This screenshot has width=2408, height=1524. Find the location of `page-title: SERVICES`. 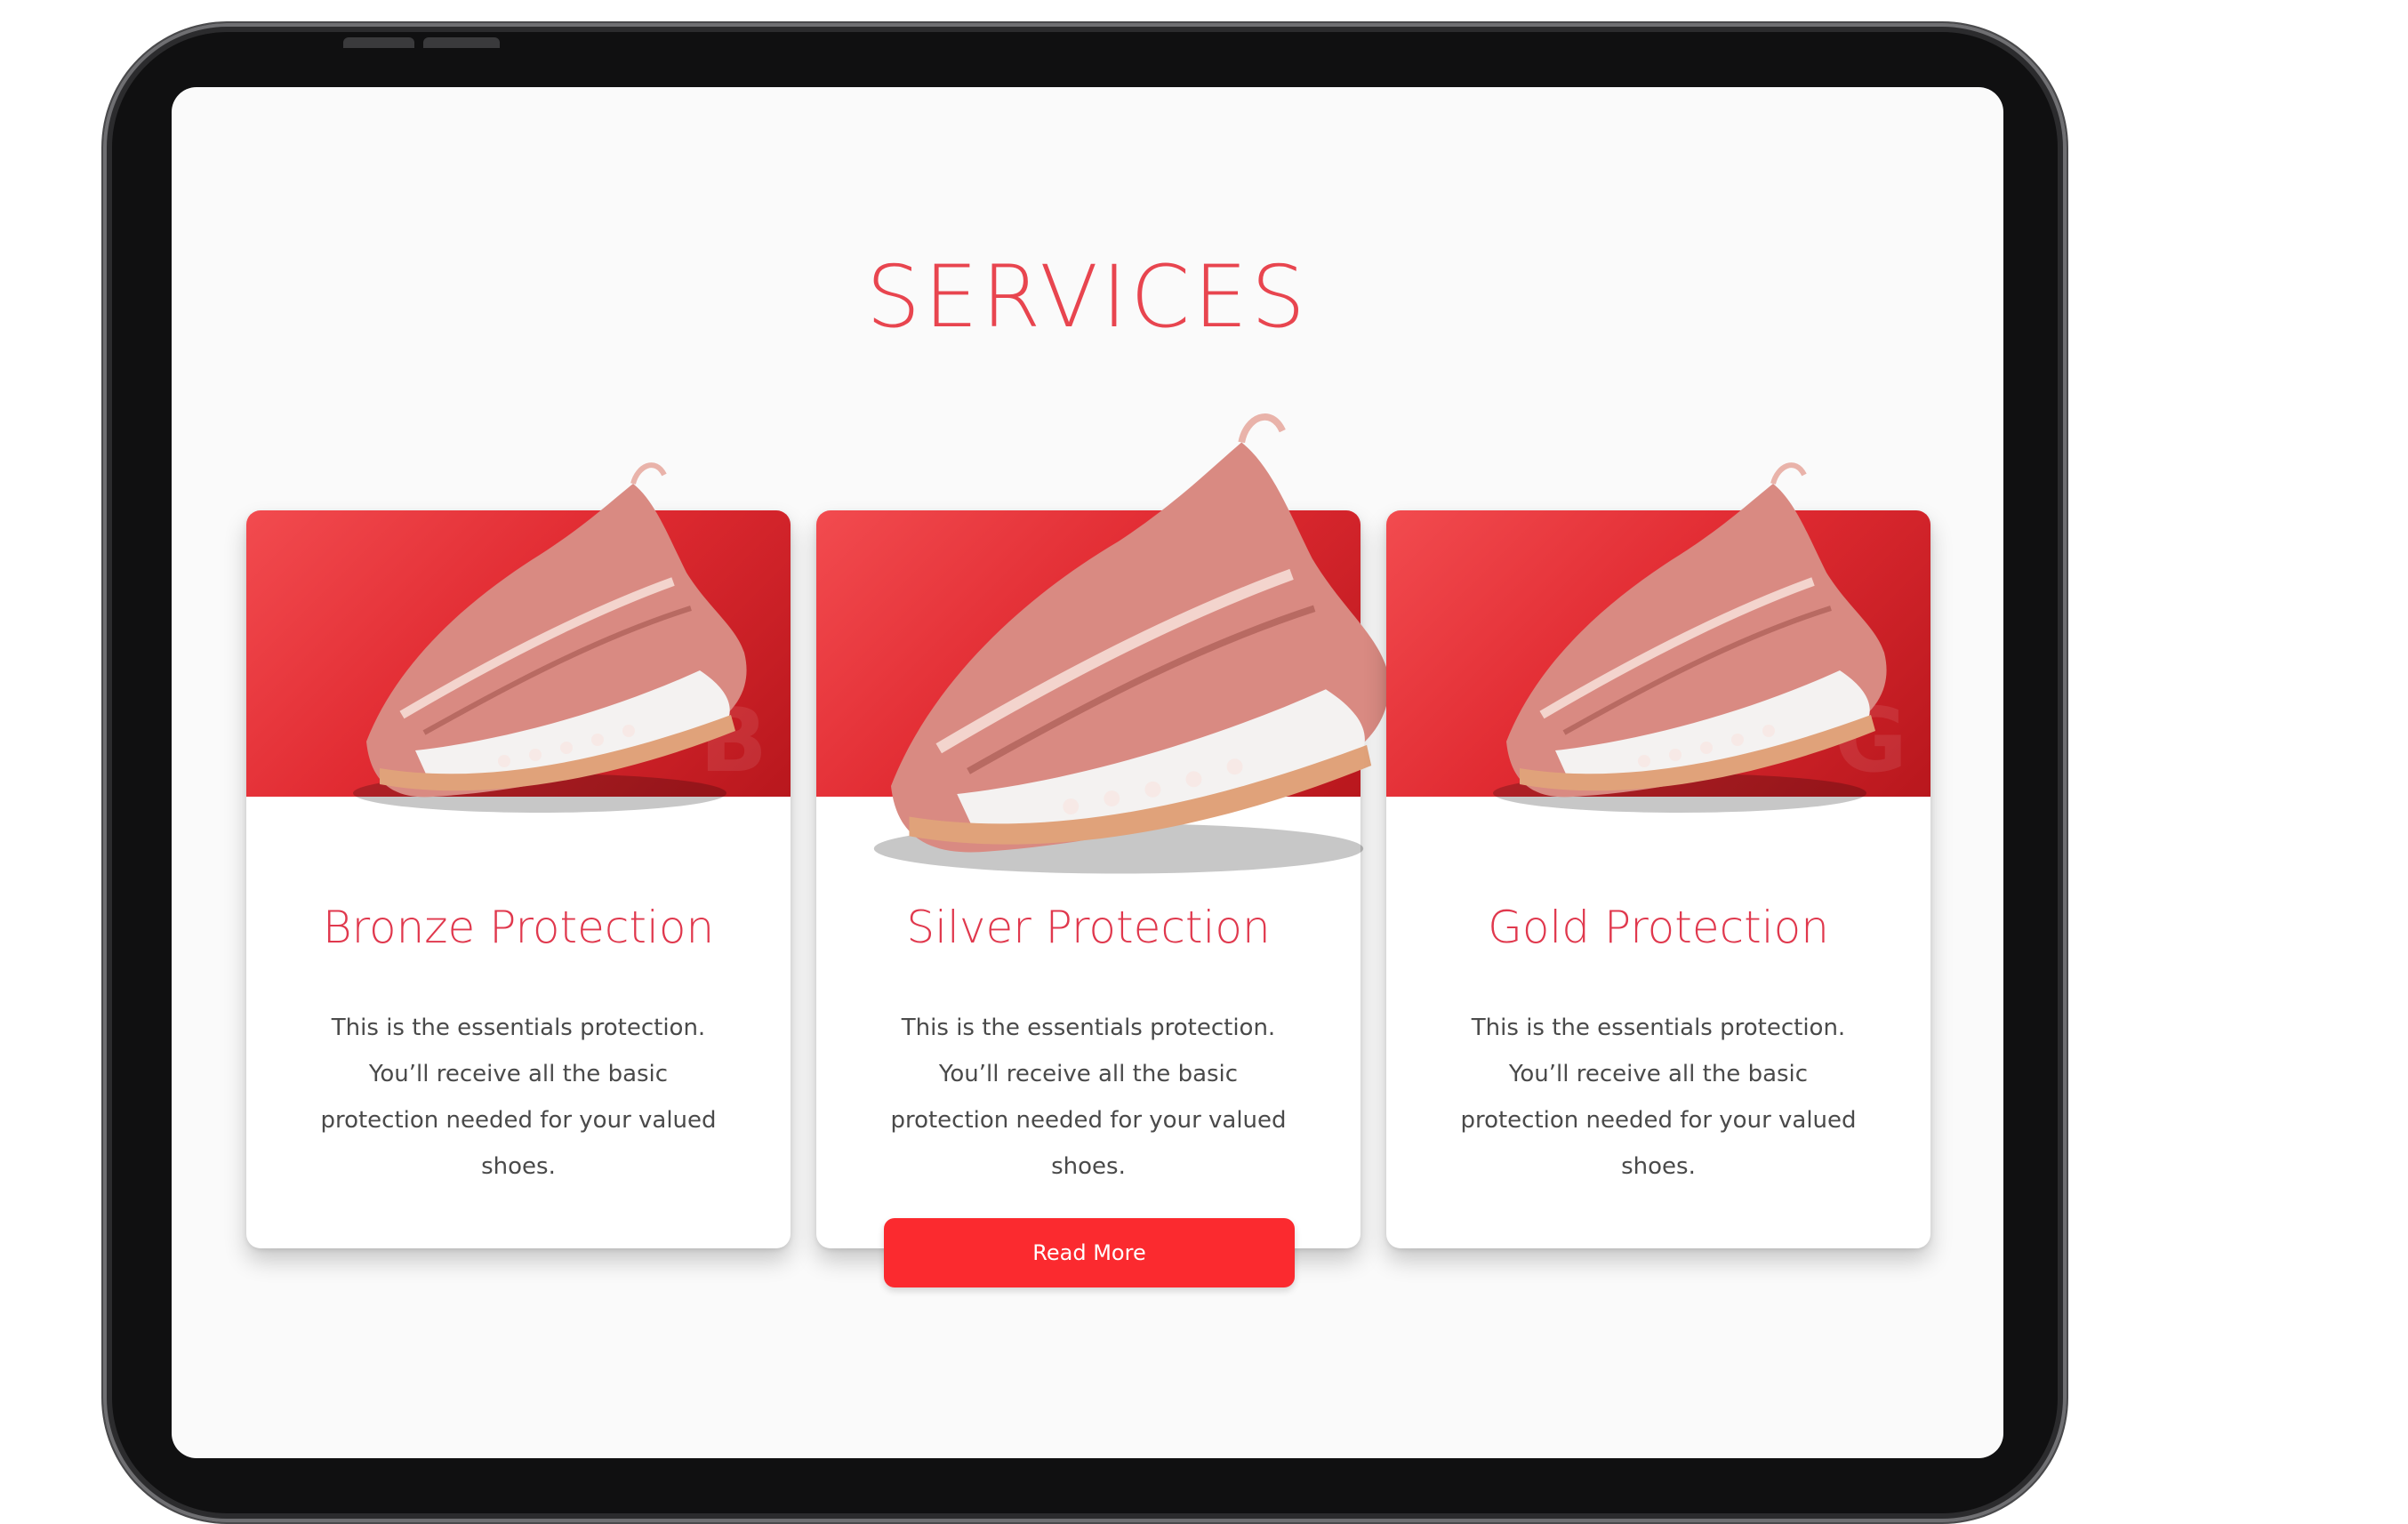

page-title: SERVICES is located at coordinates (1088, 297).